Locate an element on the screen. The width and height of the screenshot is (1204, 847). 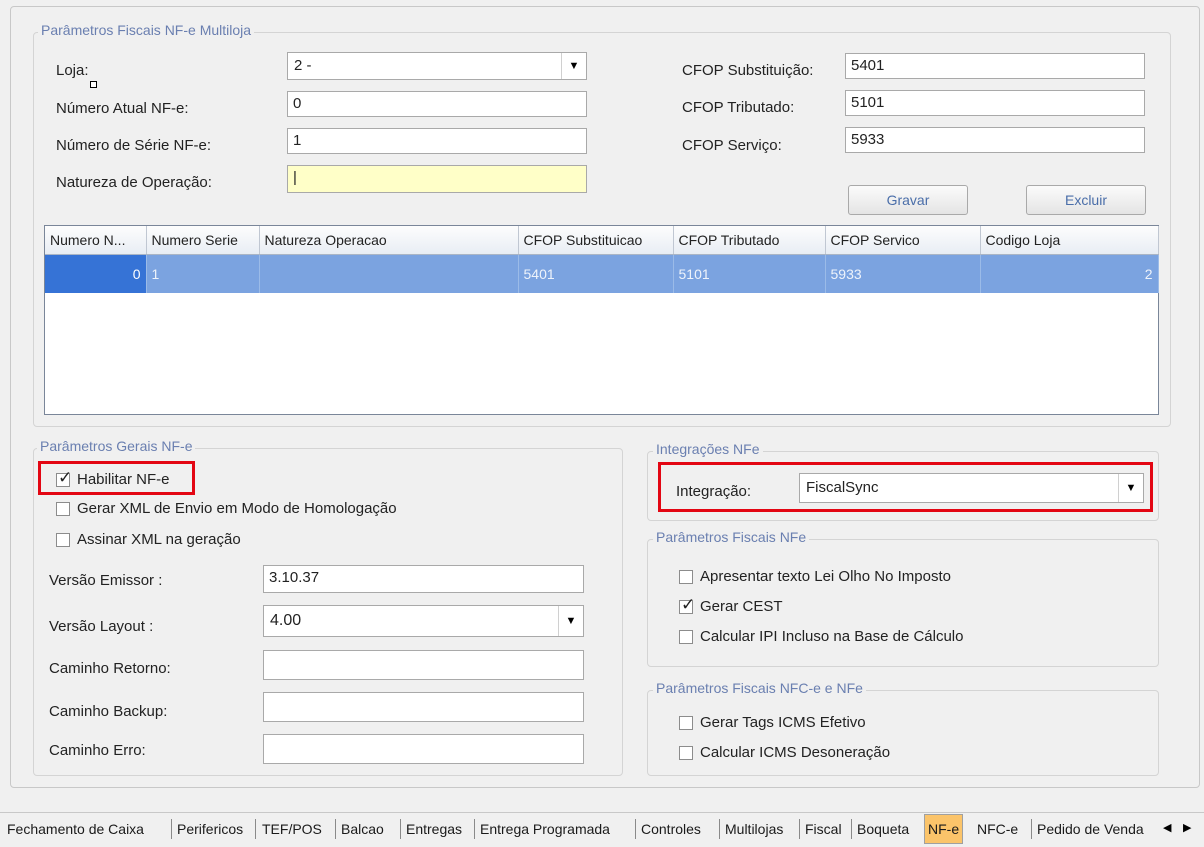
fiscais-nfe-legend: Parâmetros Fiscais NFe is located at coordinates (731, 537).